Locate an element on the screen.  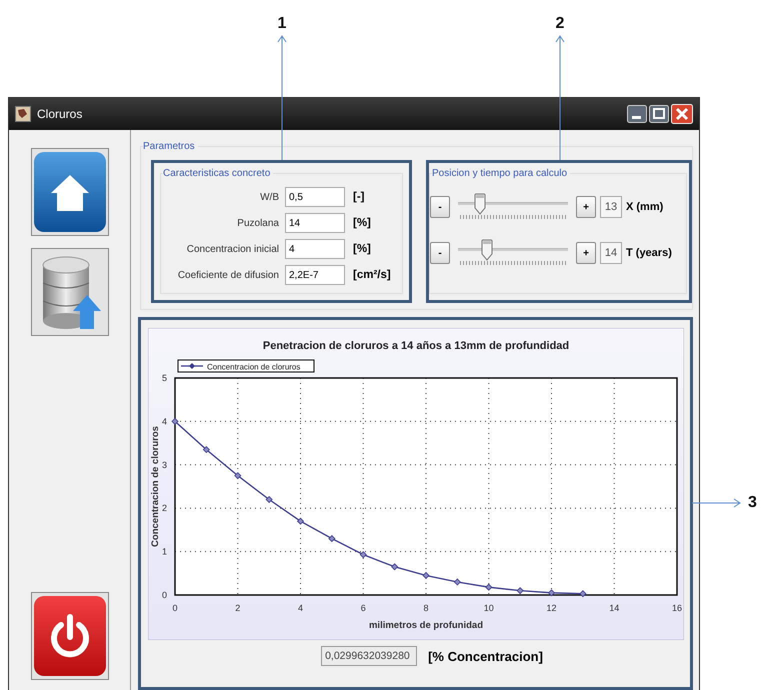
home-icon is located at coordinates (69, 192).